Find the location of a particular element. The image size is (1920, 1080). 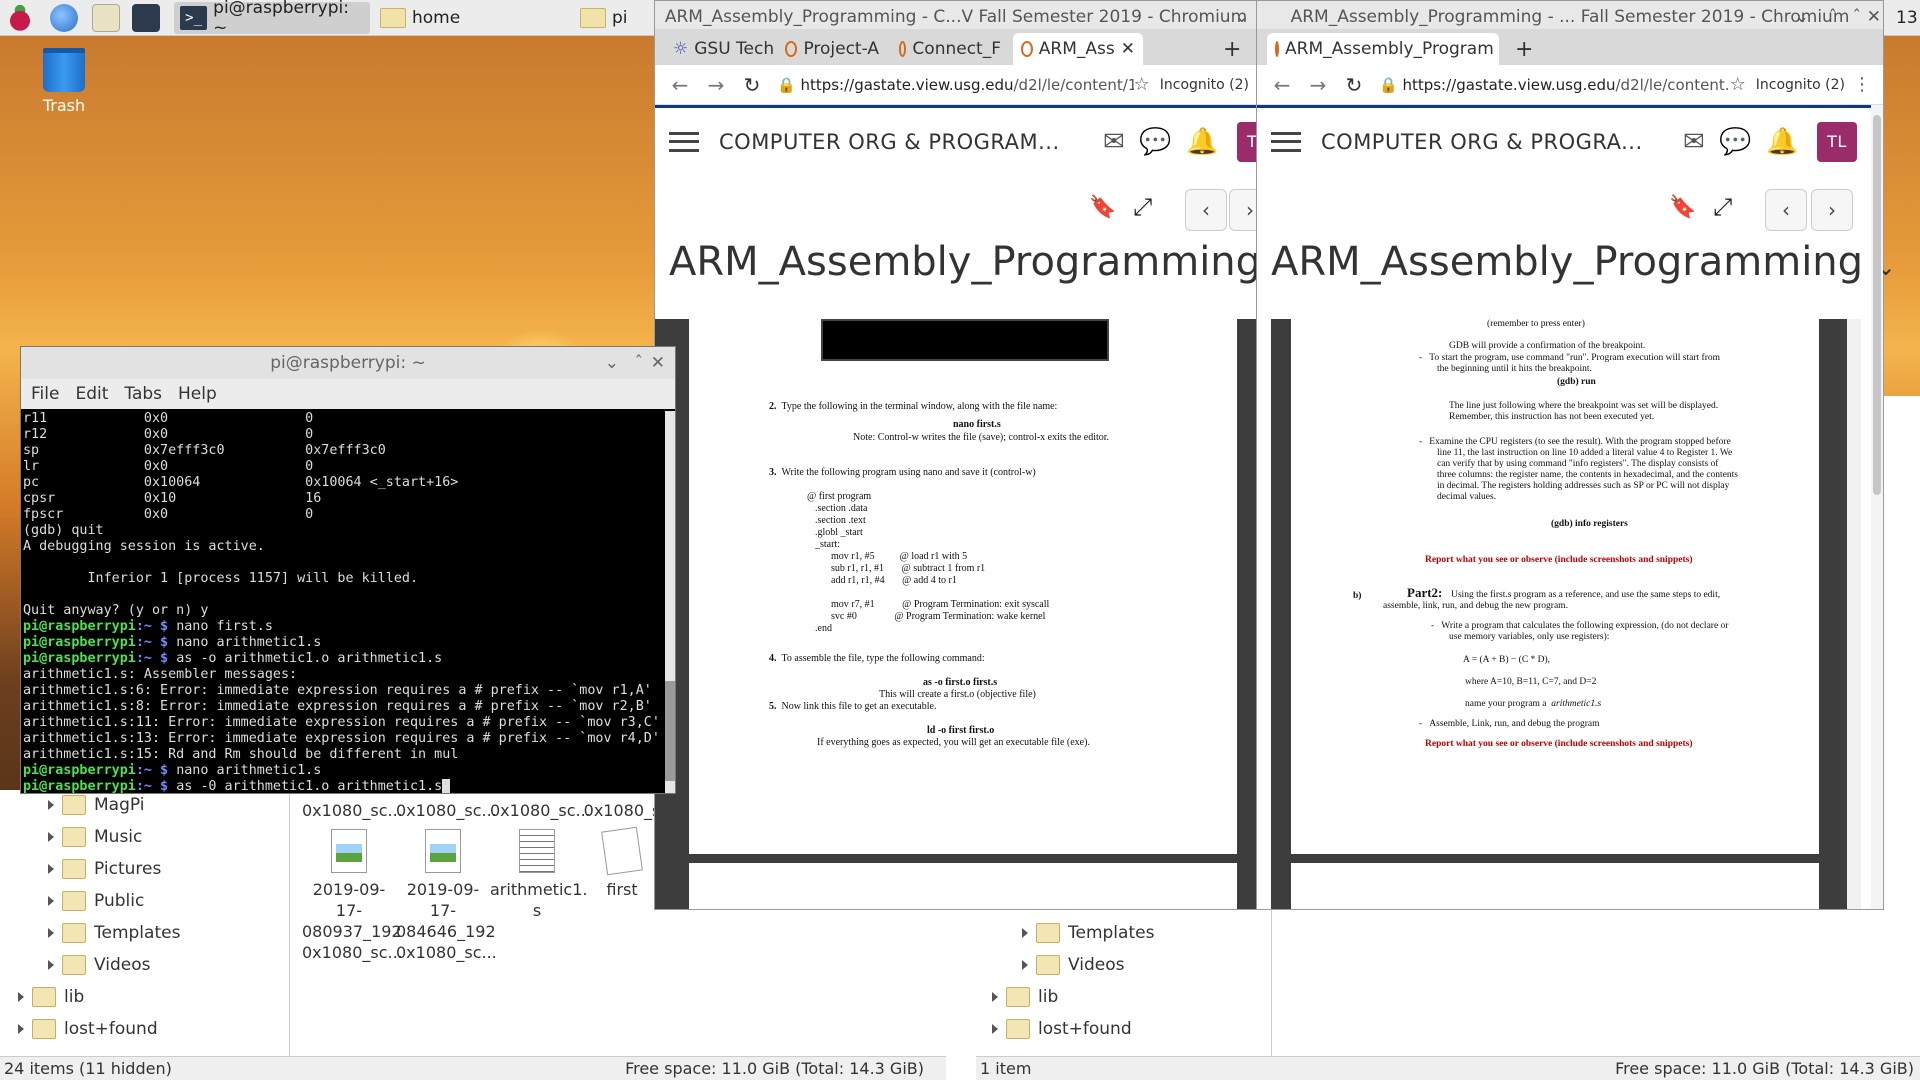

scrollbar-thumb is located at coordinates (1877, 305).